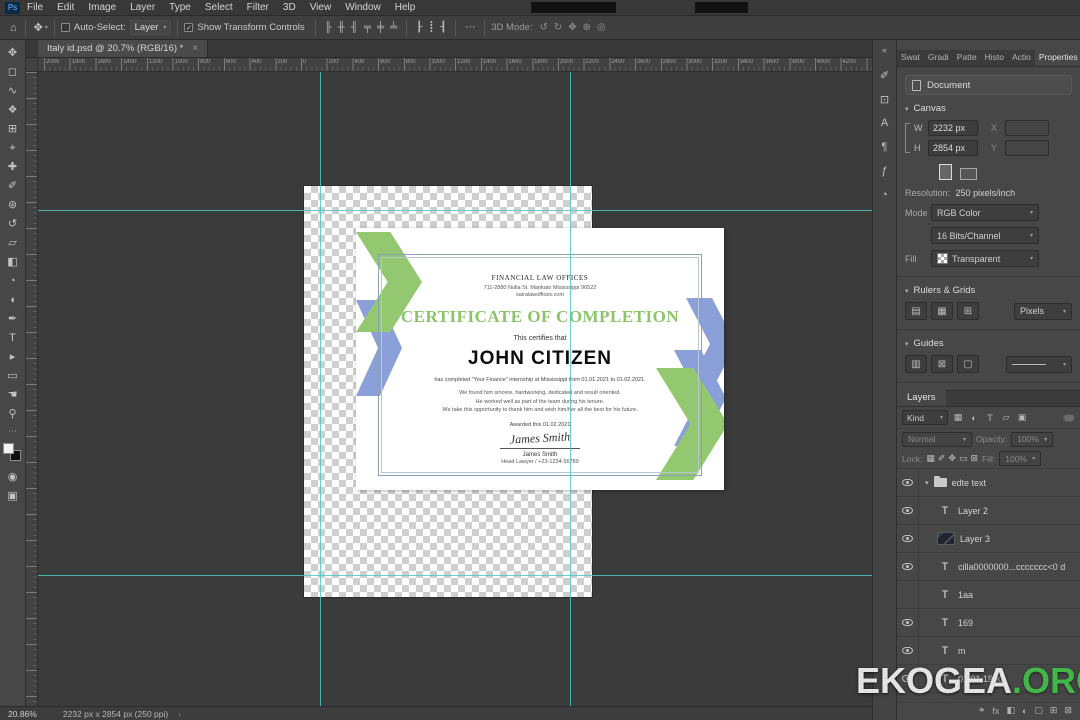 The width and height of the screenshot is (1080, 720). I want to click on tool-preset-caret-icon: ▾, so click(46, 27).